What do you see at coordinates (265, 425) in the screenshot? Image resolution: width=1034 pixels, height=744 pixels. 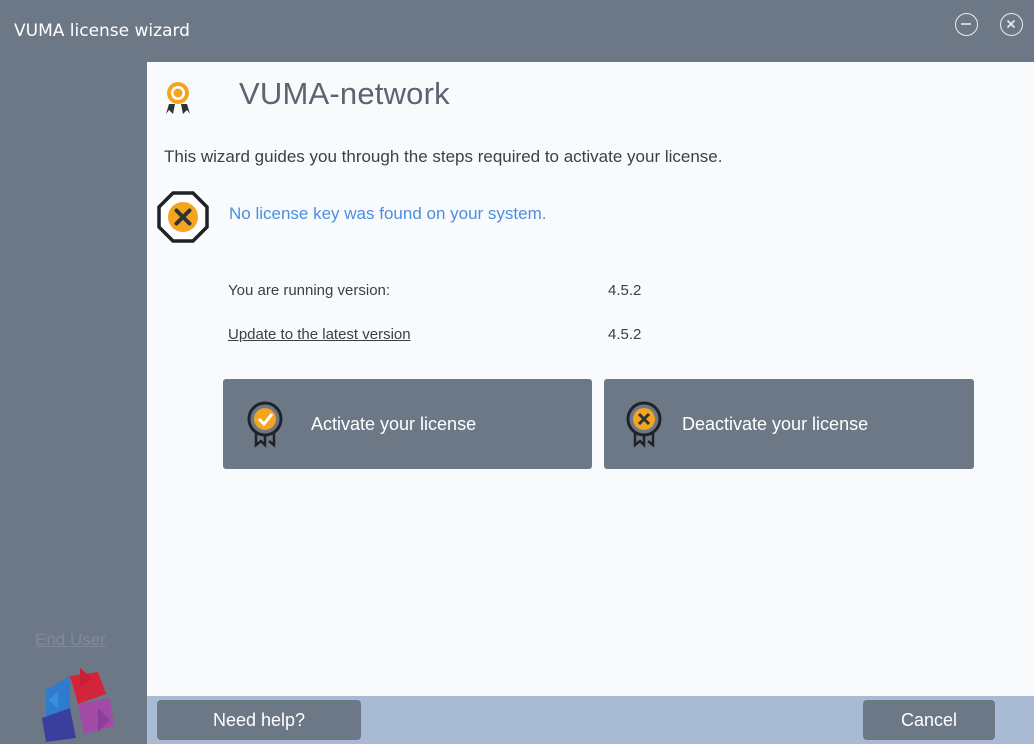 I see `award-check-icon` at bounding box center [265, 425].